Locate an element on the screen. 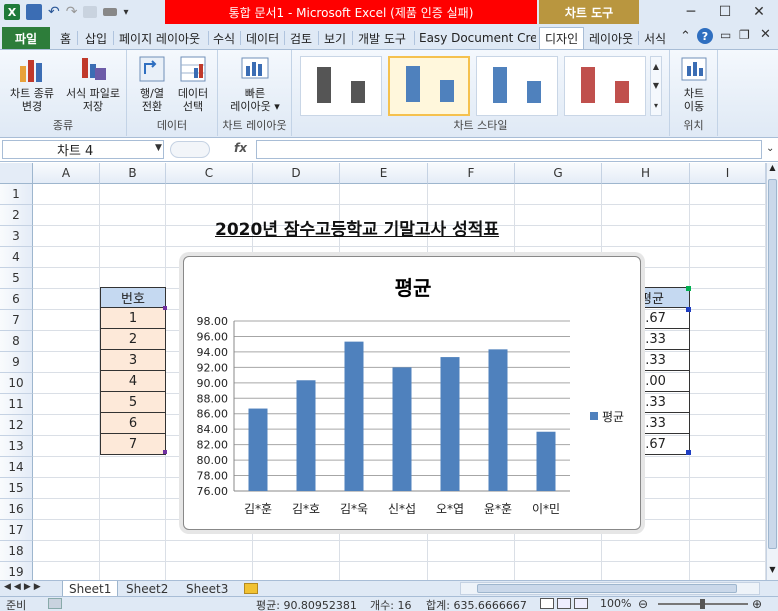  legend-label: 평균 is located at coordinates (613, 417).